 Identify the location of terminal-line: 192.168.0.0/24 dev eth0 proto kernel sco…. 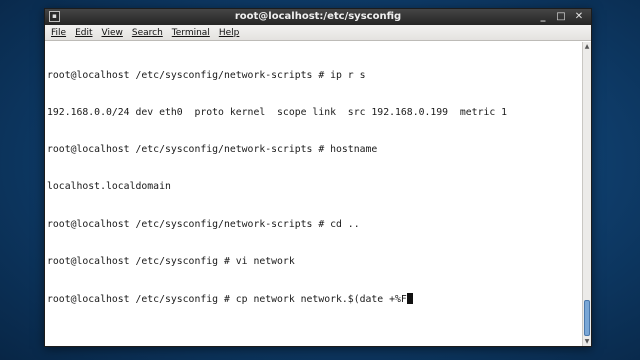
(277, 113).